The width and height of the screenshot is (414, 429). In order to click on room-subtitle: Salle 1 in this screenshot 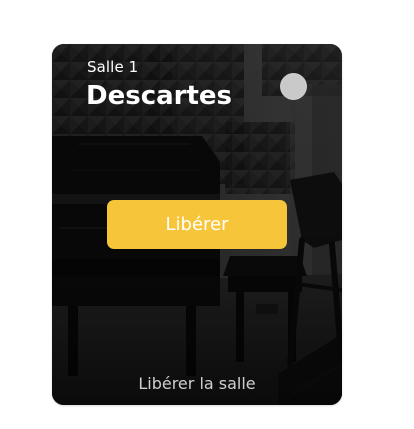, I will do `click(113, 67)`.